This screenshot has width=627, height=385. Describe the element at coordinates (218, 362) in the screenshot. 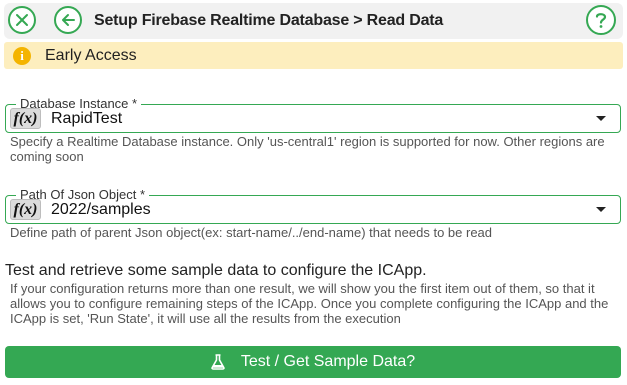

I see `flask-icon` at that location.